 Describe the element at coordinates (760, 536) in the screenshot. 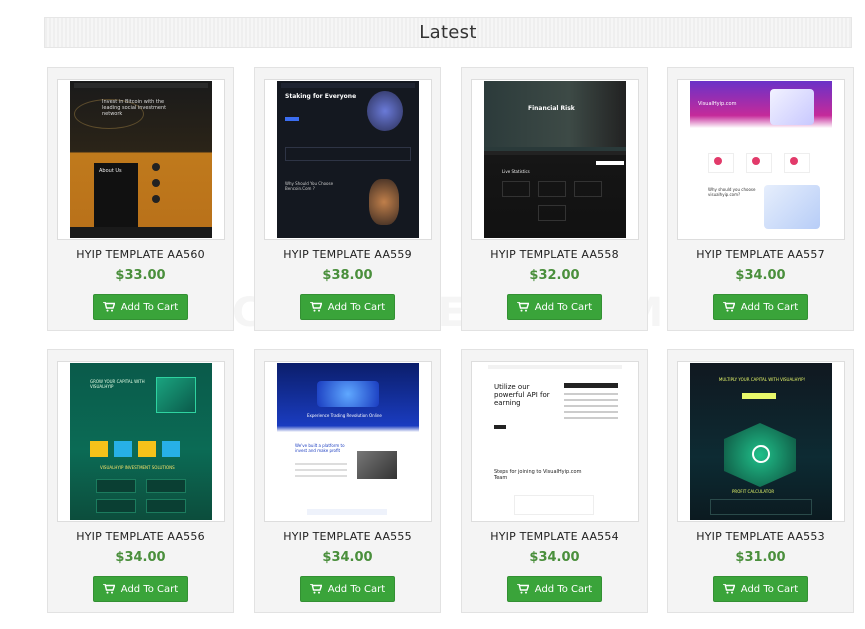

I see `product-name: HYIP TEMPLATE AA553` at that location.